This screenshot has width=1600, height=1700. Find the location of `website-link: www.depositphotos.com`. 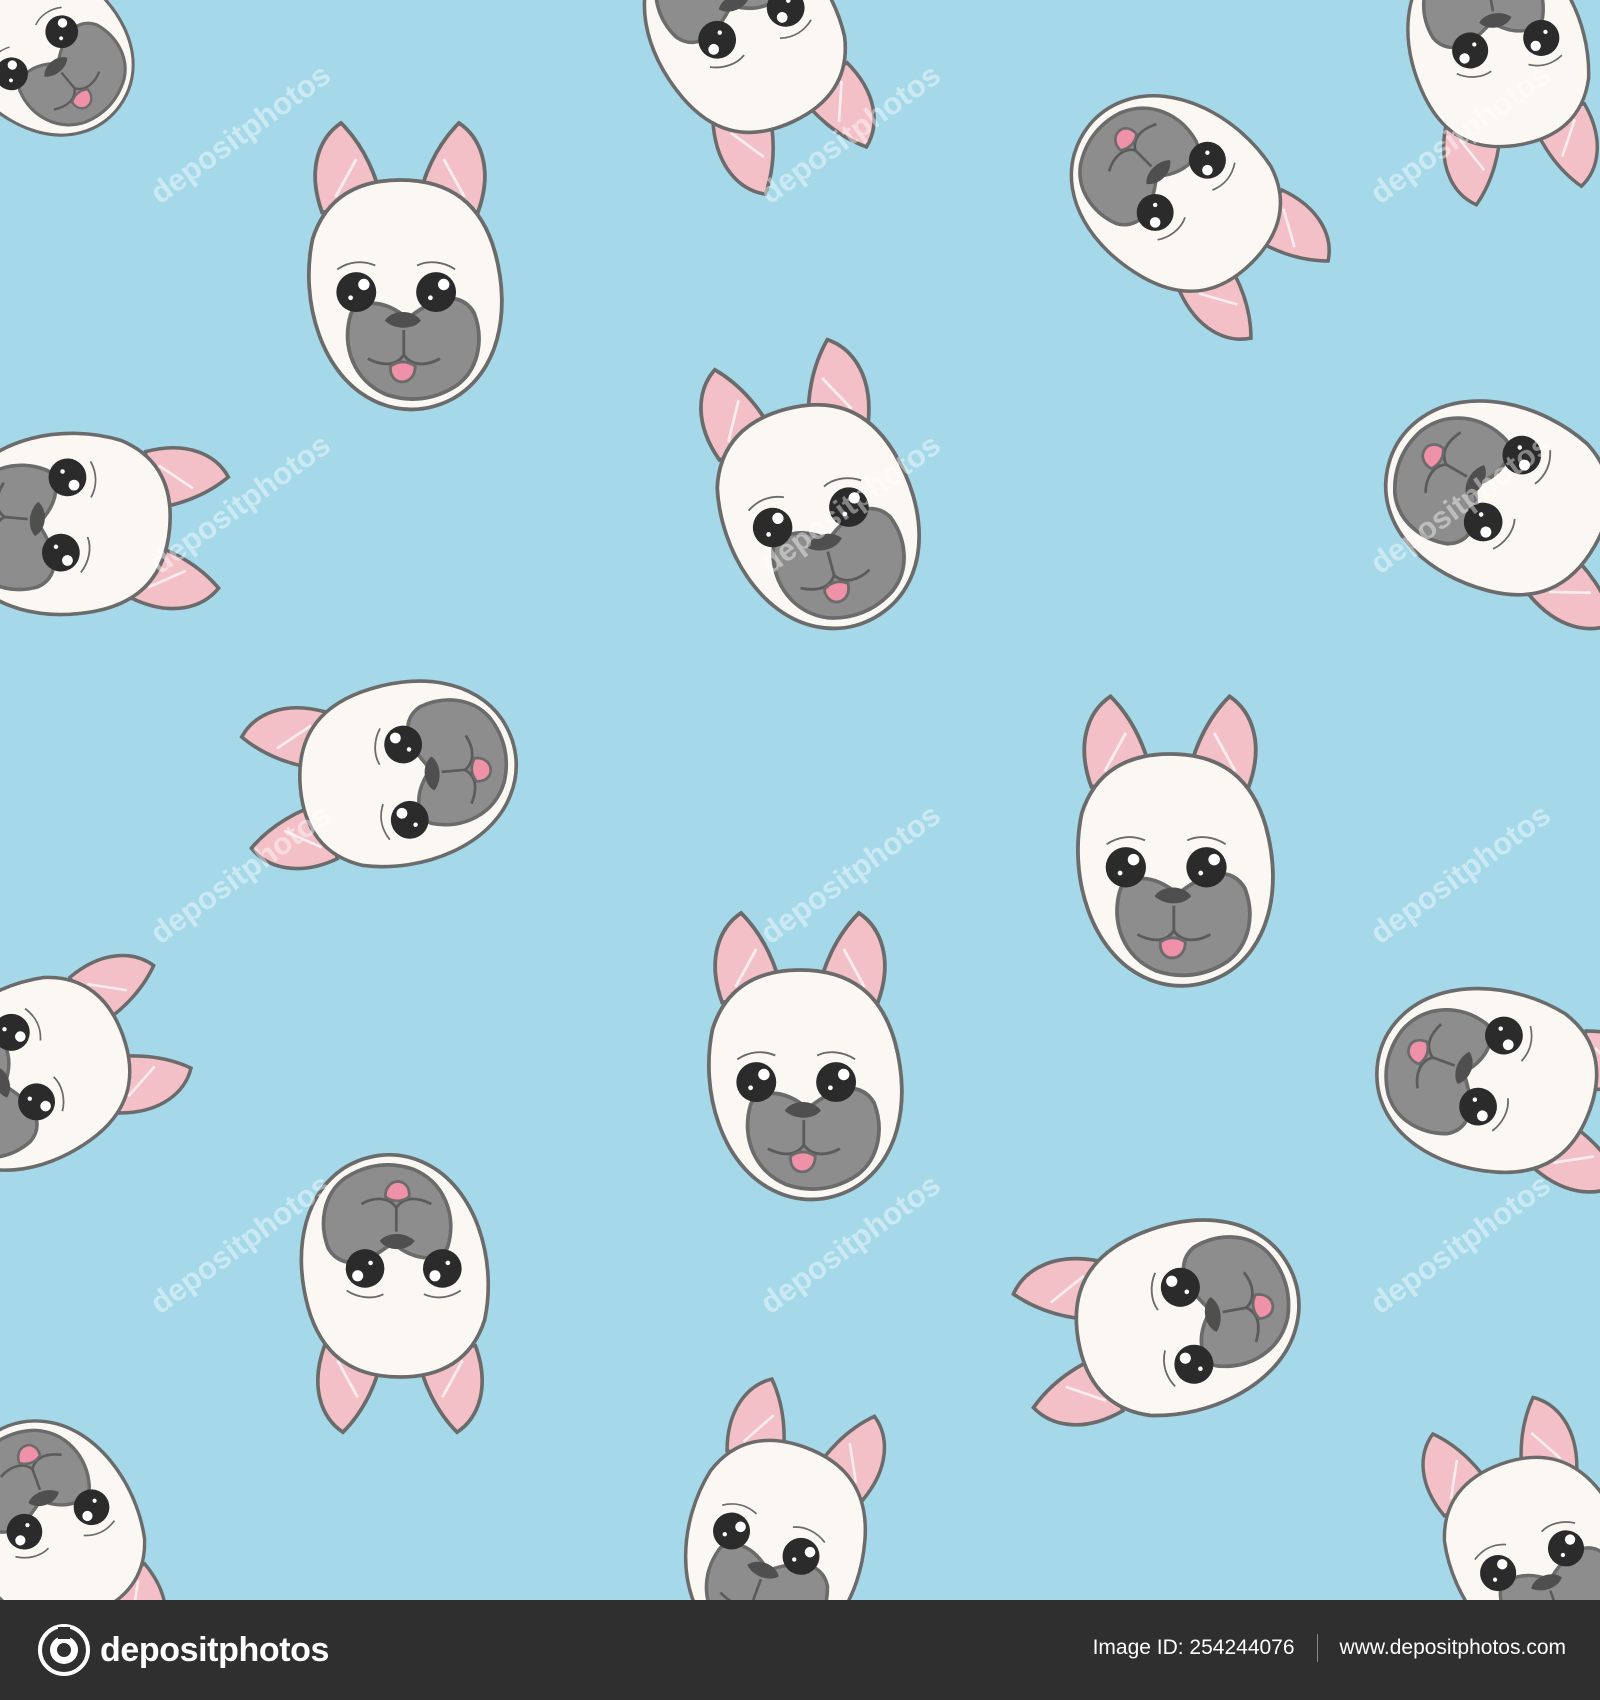

website-link: www.depositphotos.com is located at coordinates (1452, 1647).